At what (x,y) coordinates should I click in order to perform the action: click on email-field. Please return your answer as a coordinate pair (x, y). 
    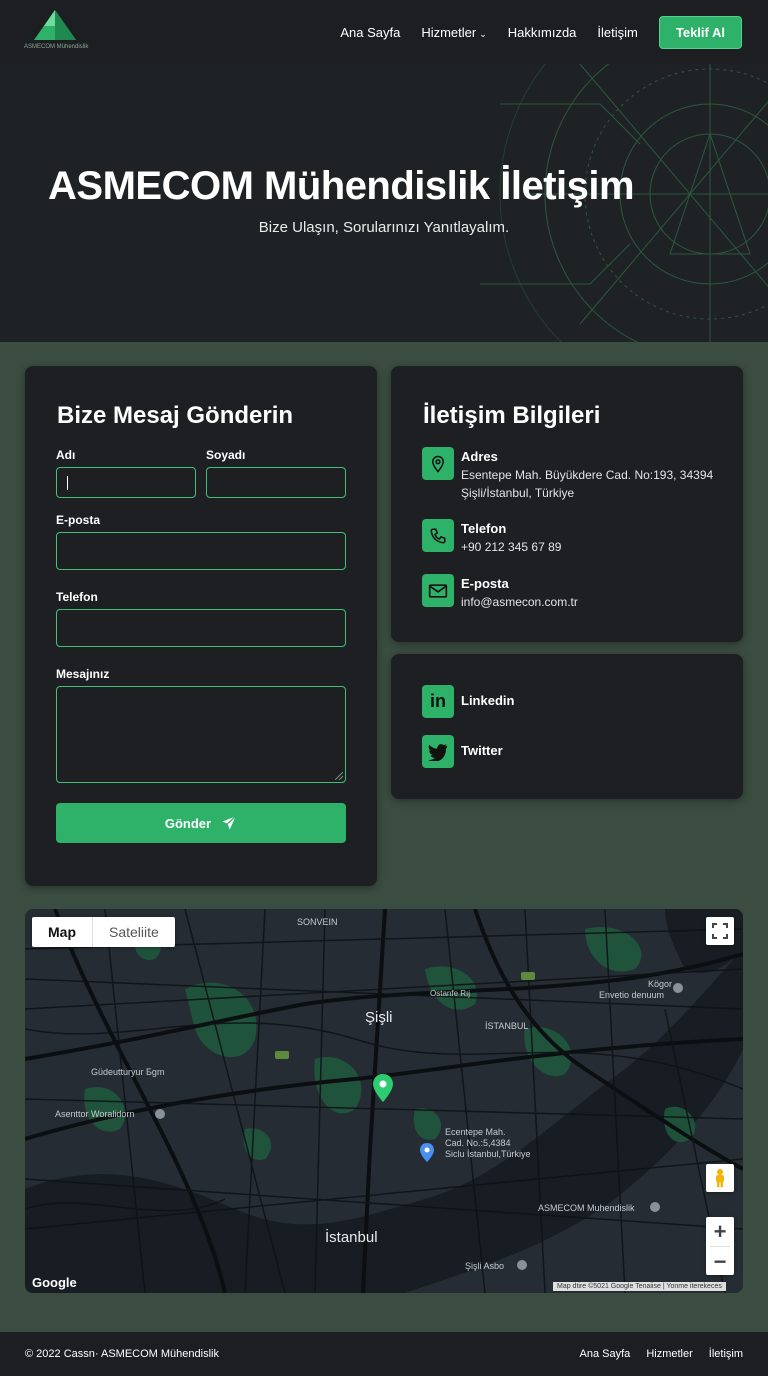
    Looking at the image, I should click on (201, 551).